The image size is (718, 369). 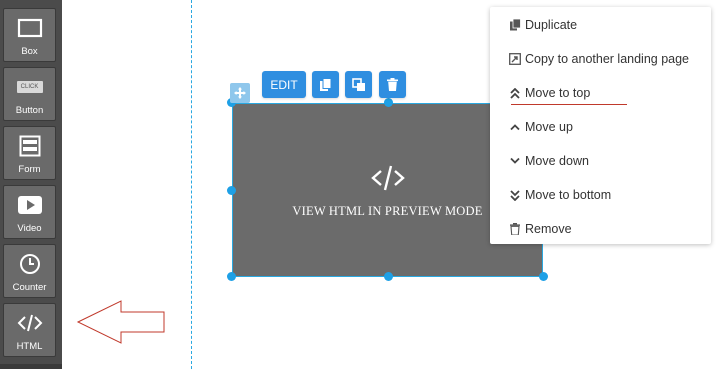 I want to click on widget-label: Box, so click(x=29, y=51).